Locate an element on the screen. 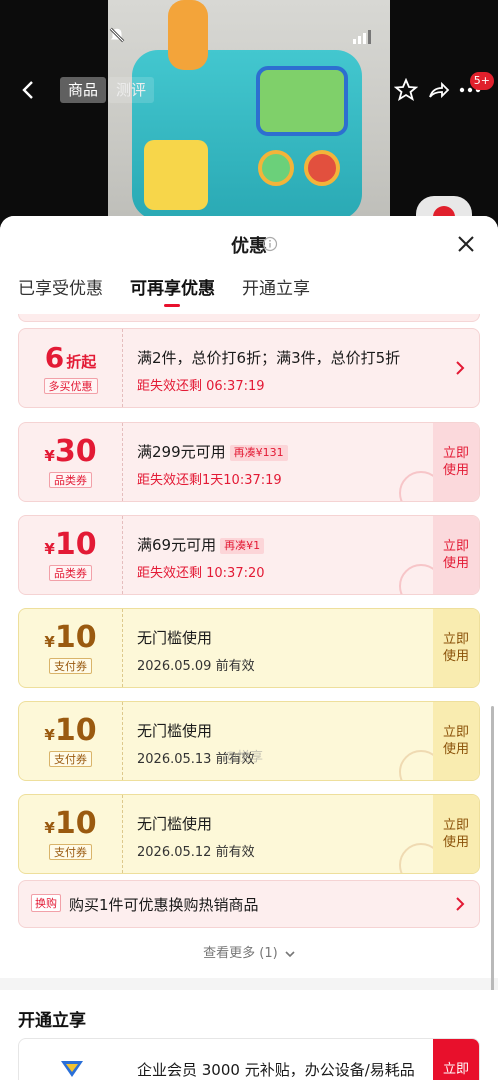 This screenshot has height=1080, width=498. discount-suffix: 折起 is located at coordinates (81, 362).